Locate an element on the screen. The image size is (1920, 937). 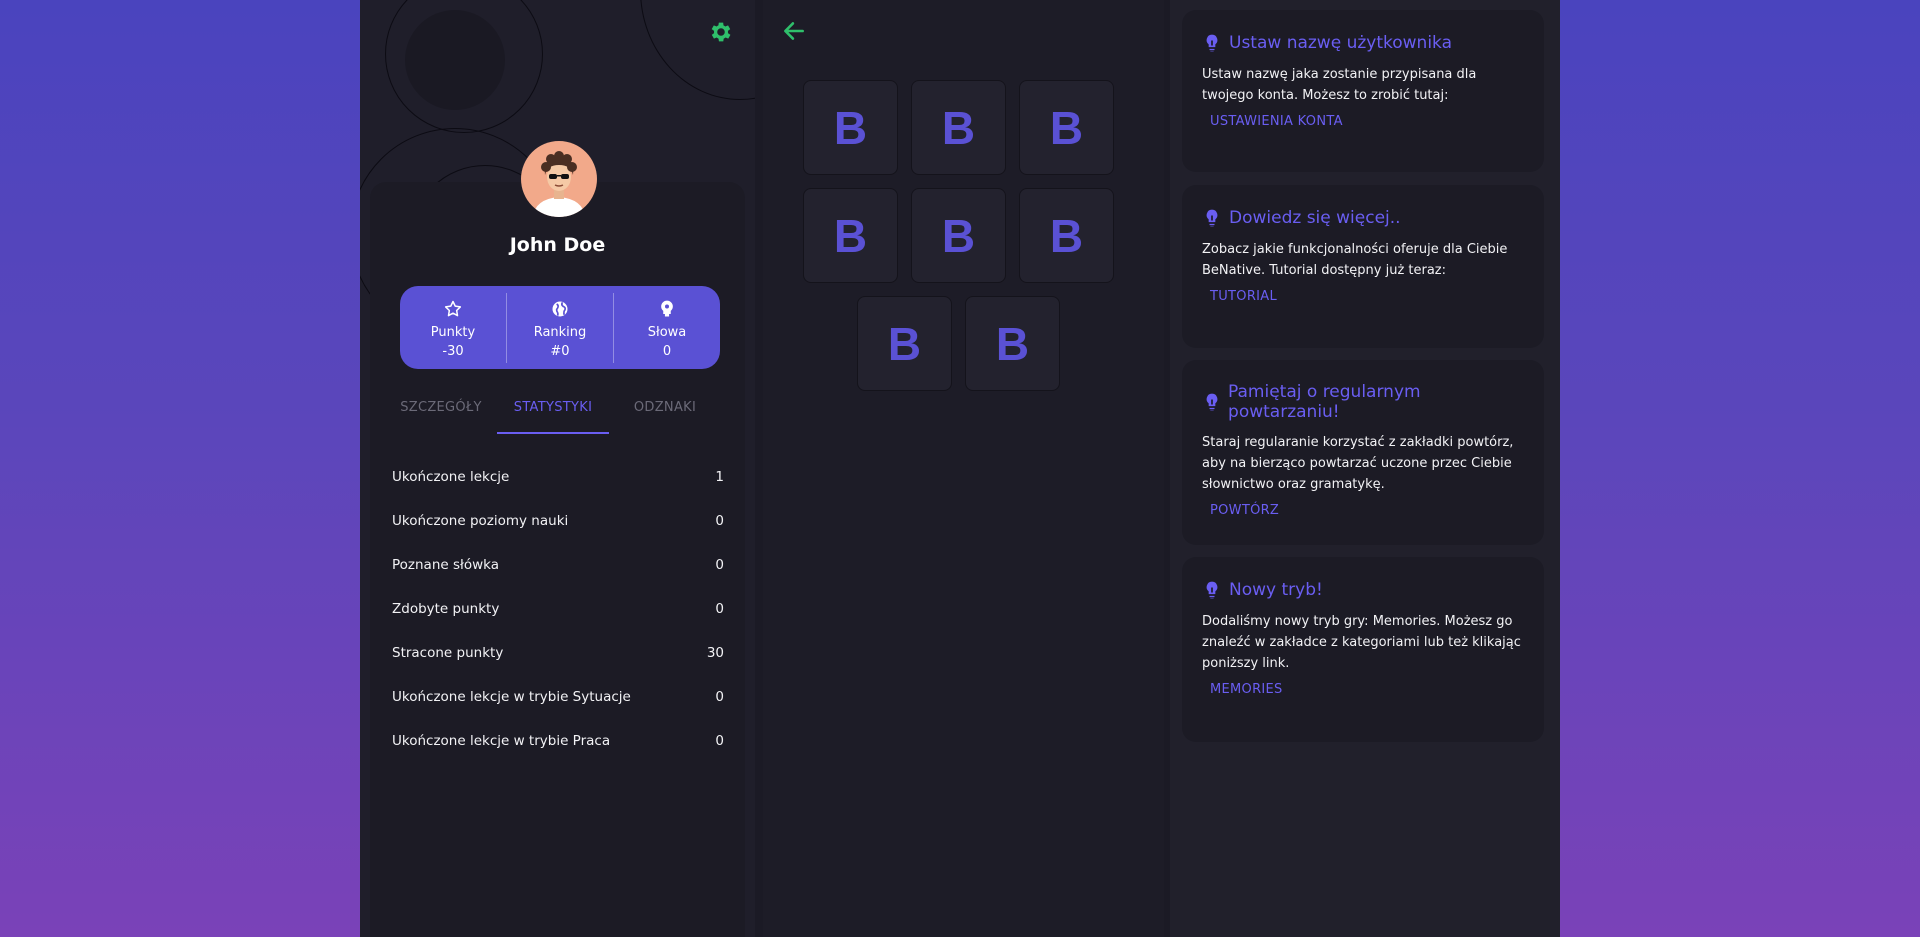
tab-statistics: STATYSTYKI is located at coordinates (553, 412).